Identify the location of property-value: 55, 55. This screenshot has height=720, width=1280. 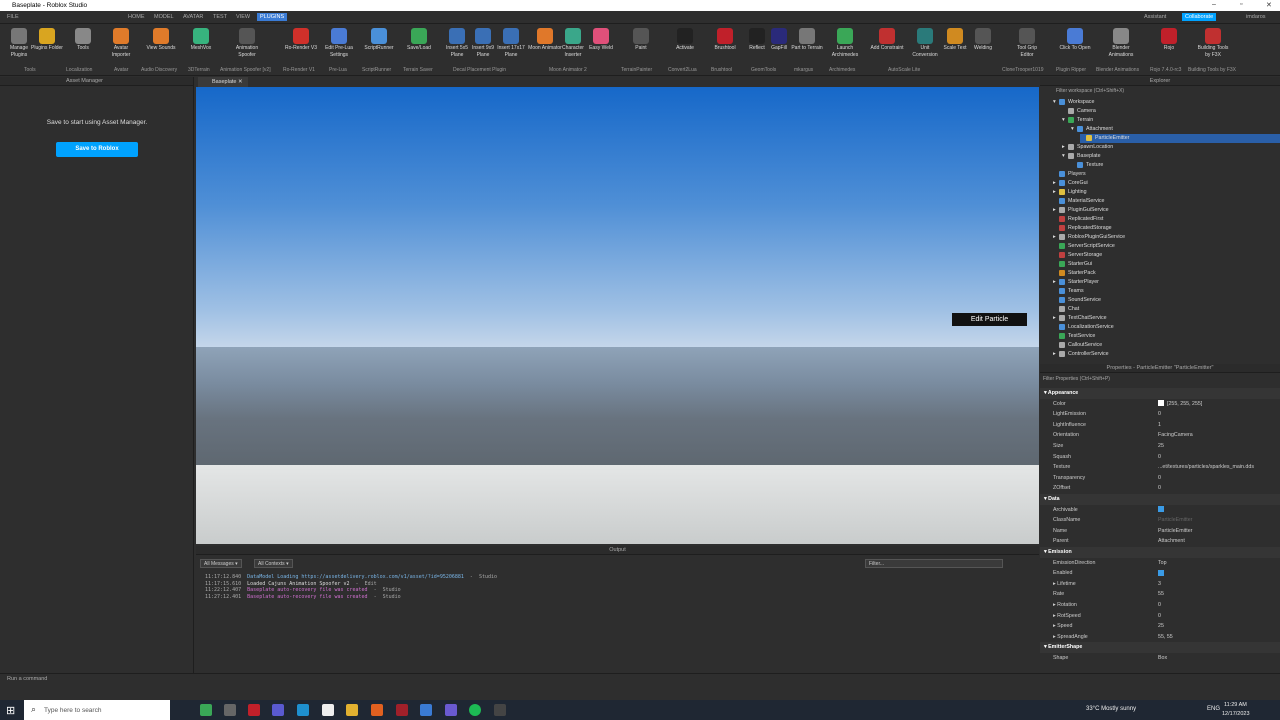
(1165, 637).